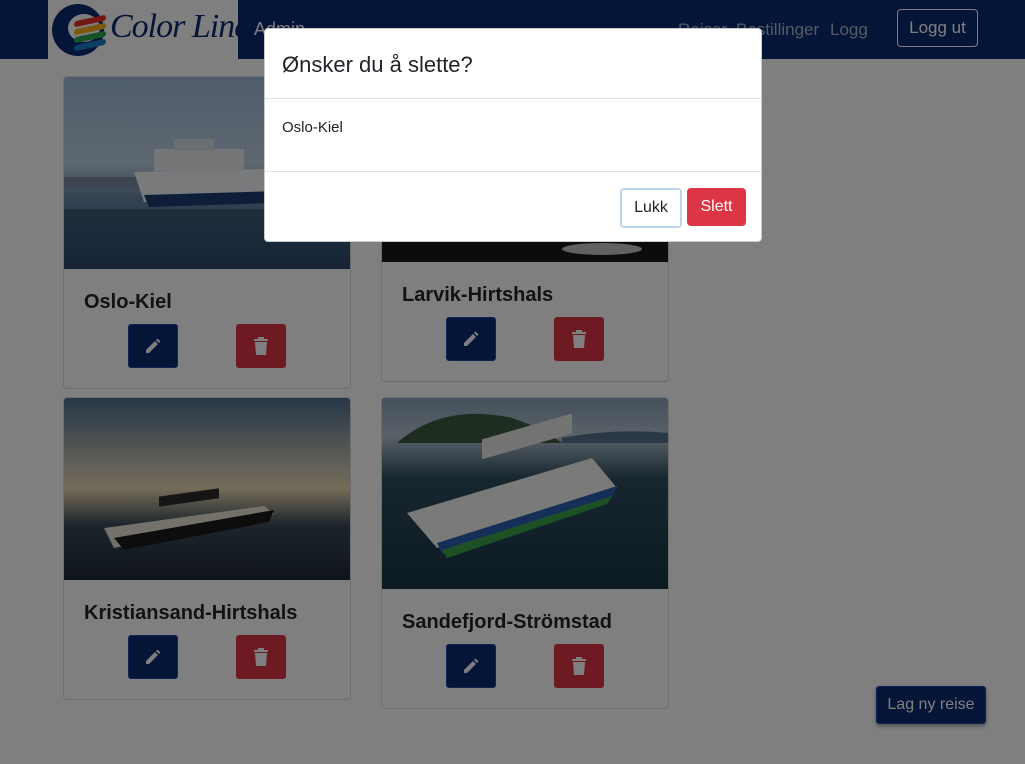 The image size is (1025, 764). I want to click on close-button: Lukk, so click(651, 208).